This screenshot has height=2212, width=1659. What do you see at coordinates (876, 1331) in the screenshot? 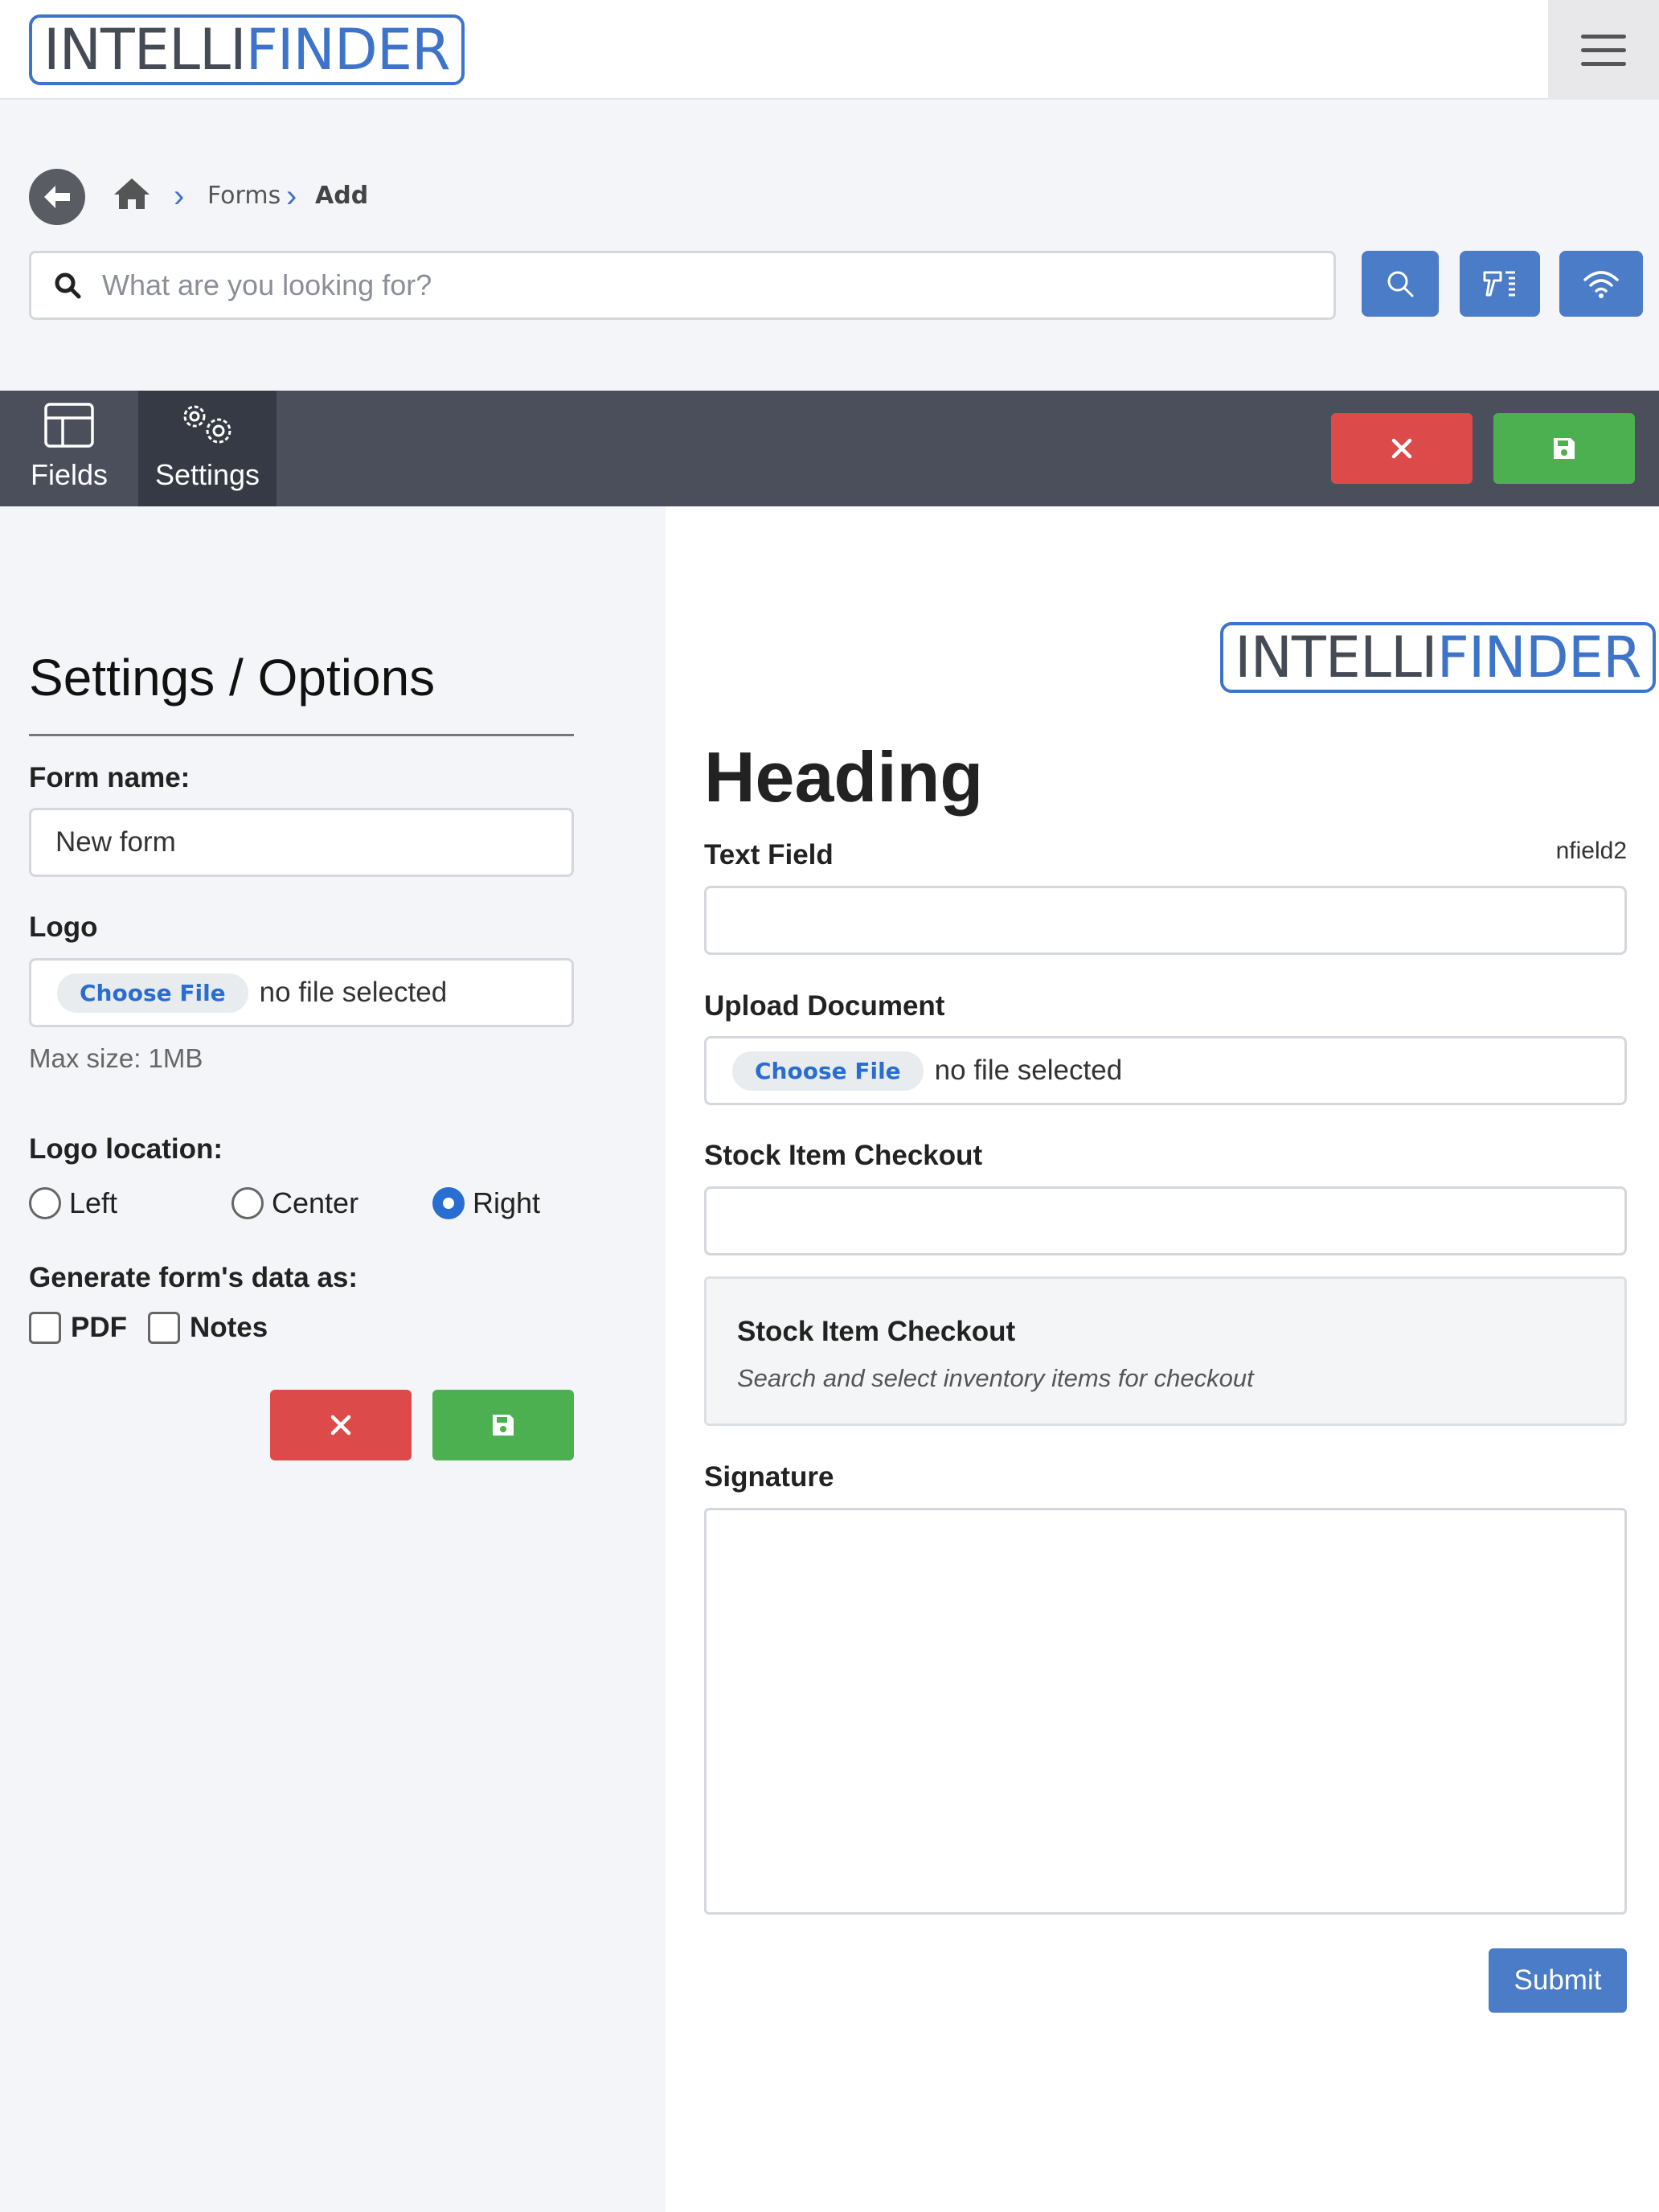
I see `stock-card-title: Stock Item Checkout` at bounding box center [876, 1331].